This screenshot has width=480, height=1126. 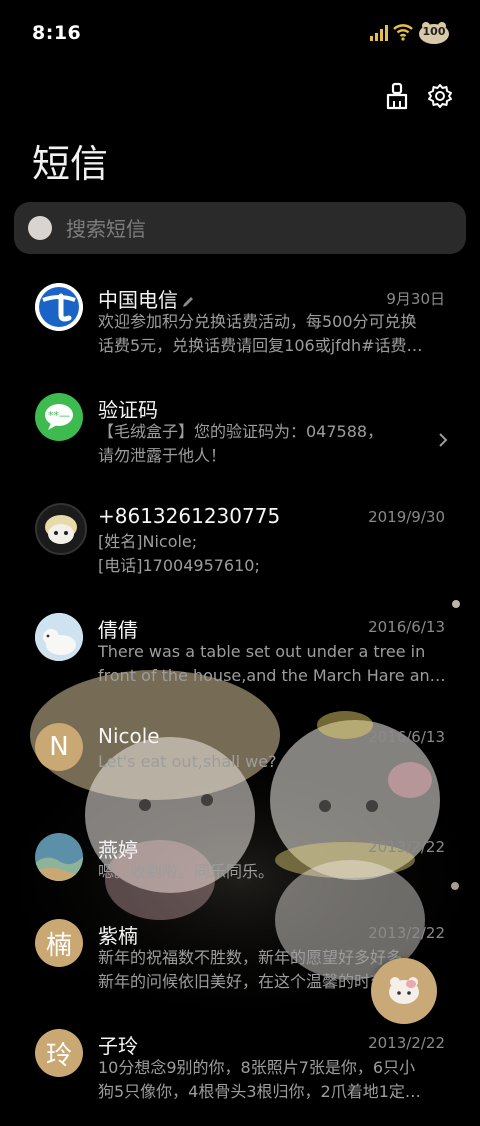 I want to click on conversation-item: **— 验证码 【毛绒盒子】您的验证码为：047588， 请勿泄露于他人！, so click(x=240, y=435).